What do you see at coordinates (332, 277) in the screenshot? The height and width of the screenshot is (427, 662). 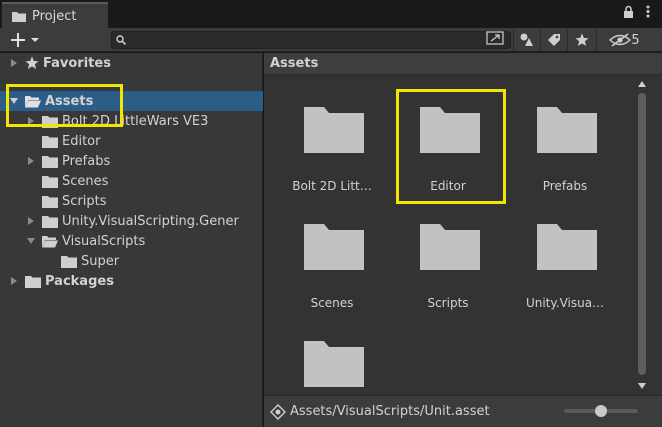 I see `grid-item-scenes: Scenes` at bounding box center [332, 277].